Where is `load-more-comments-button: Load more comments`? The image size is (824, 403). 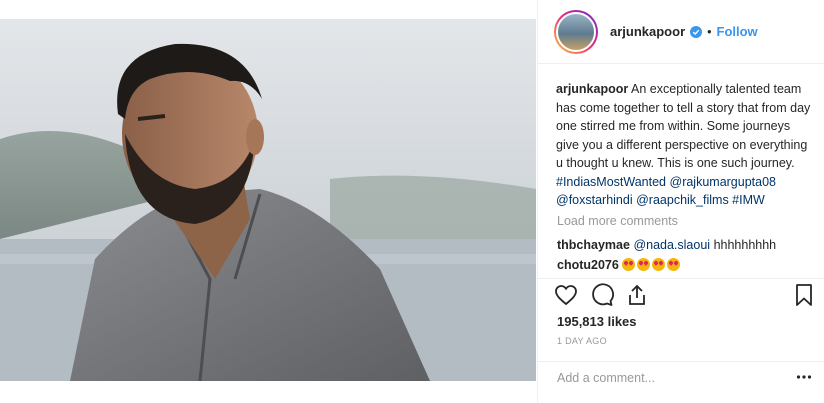 load-more-comments-button: Load more comments is located at coordinates (617, 221).